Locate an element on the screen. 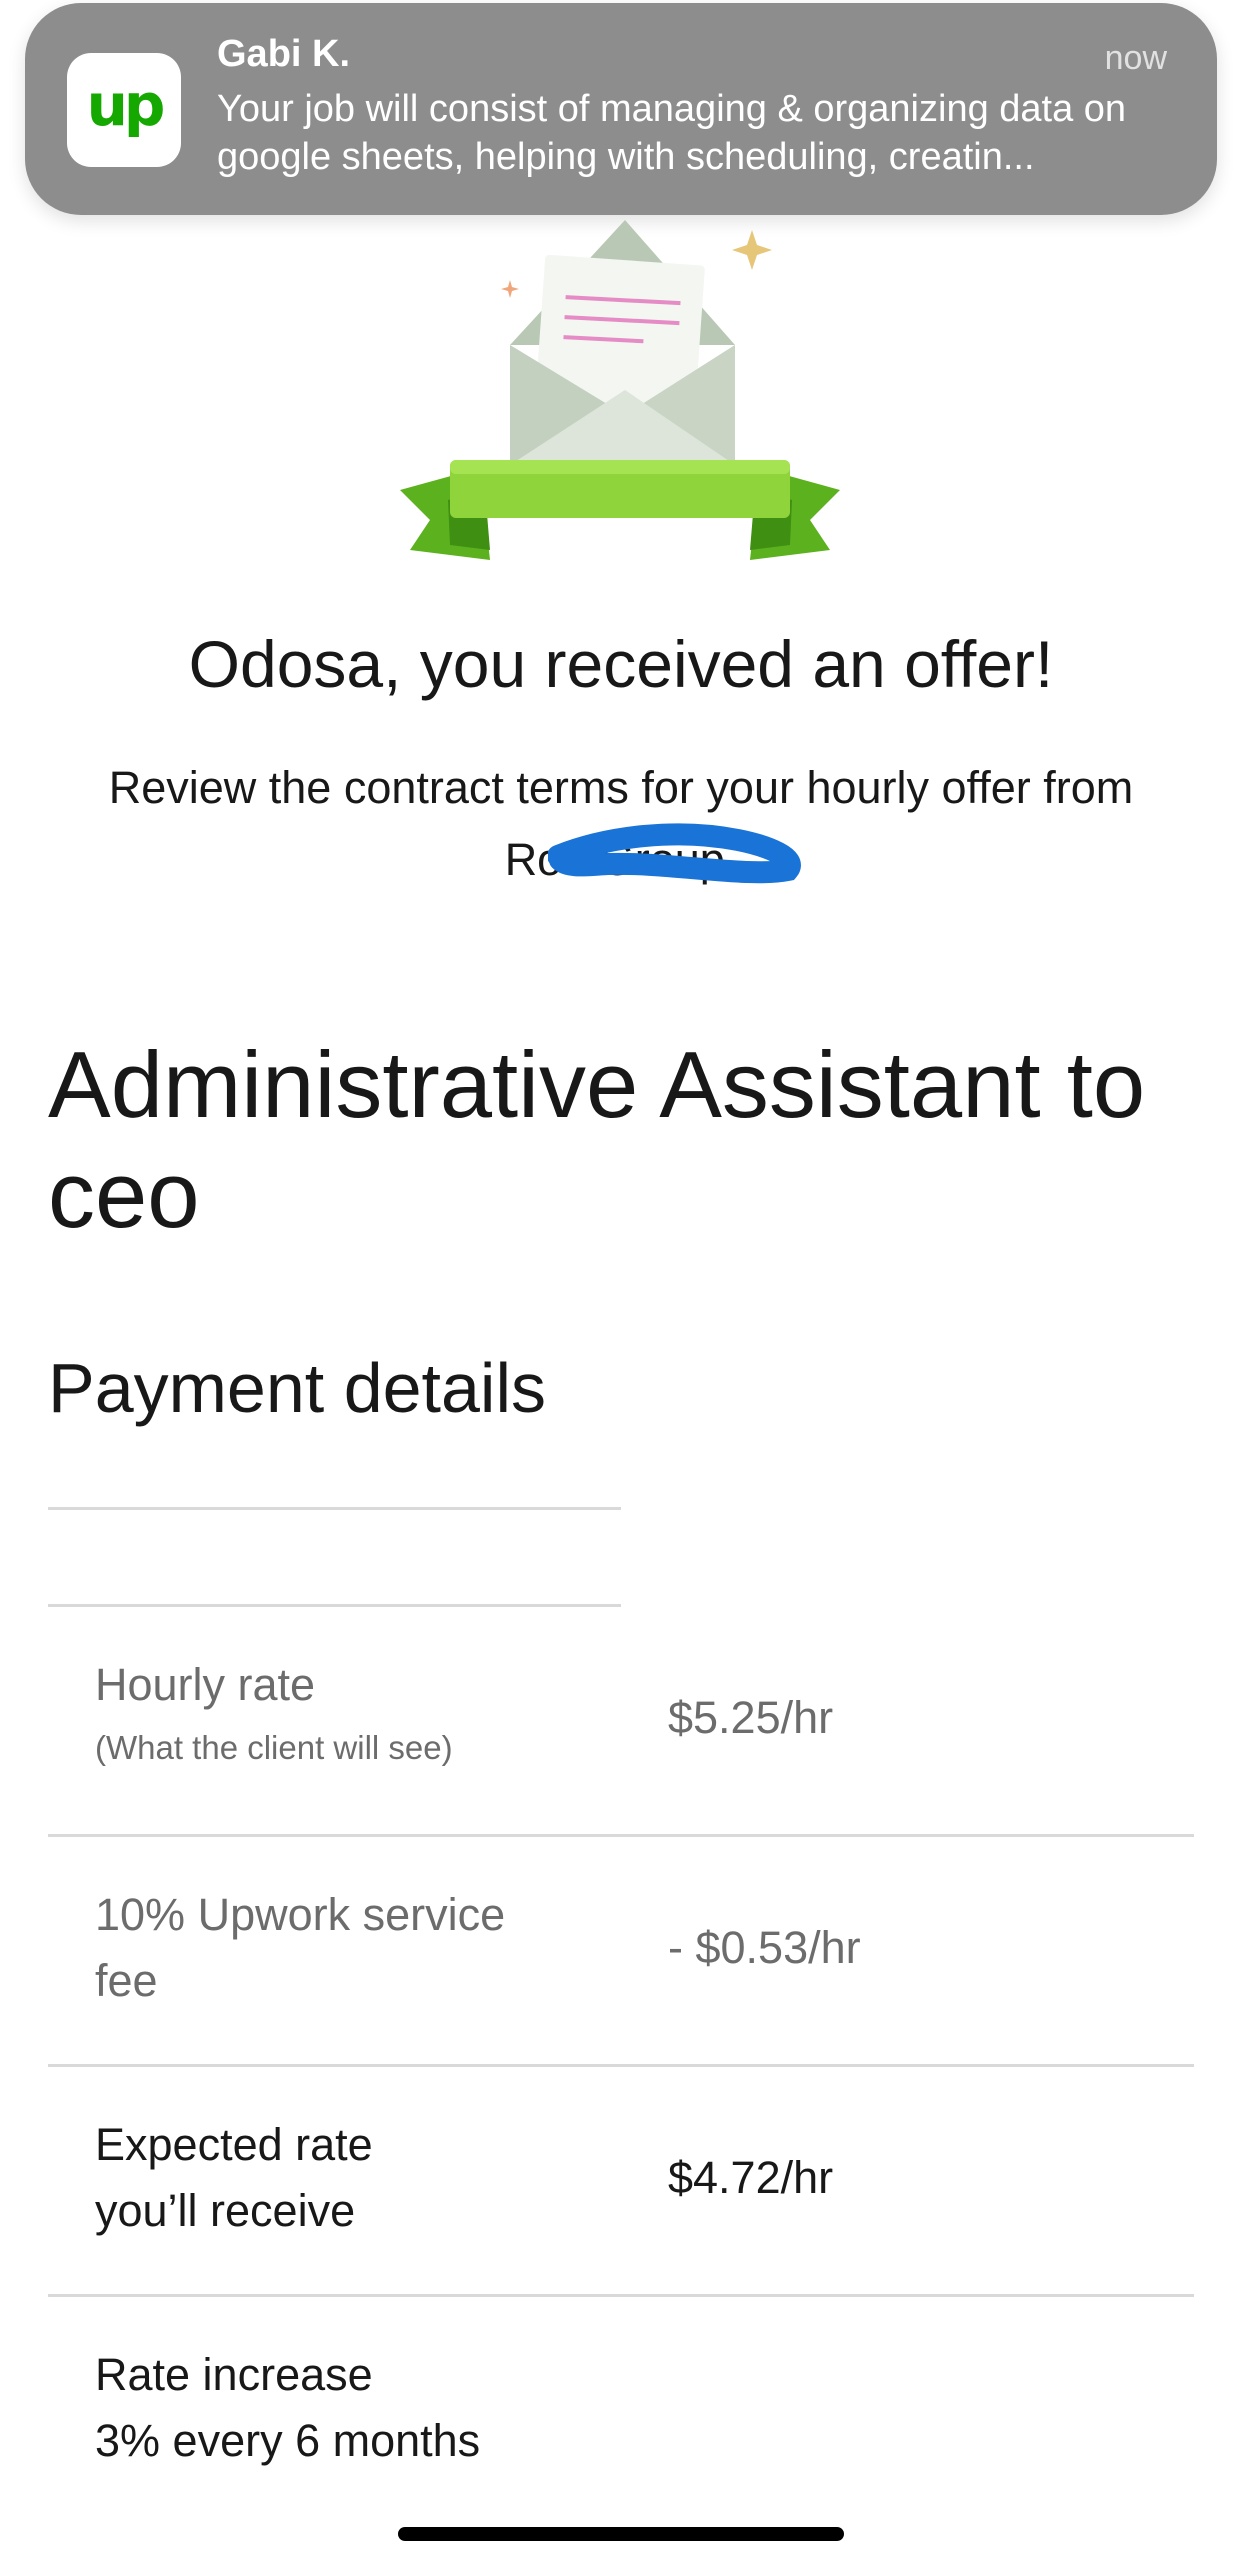 The image size is (1242, 2570). hourly-rate-text: Hourly rate is located at coordinates (205, 1684).